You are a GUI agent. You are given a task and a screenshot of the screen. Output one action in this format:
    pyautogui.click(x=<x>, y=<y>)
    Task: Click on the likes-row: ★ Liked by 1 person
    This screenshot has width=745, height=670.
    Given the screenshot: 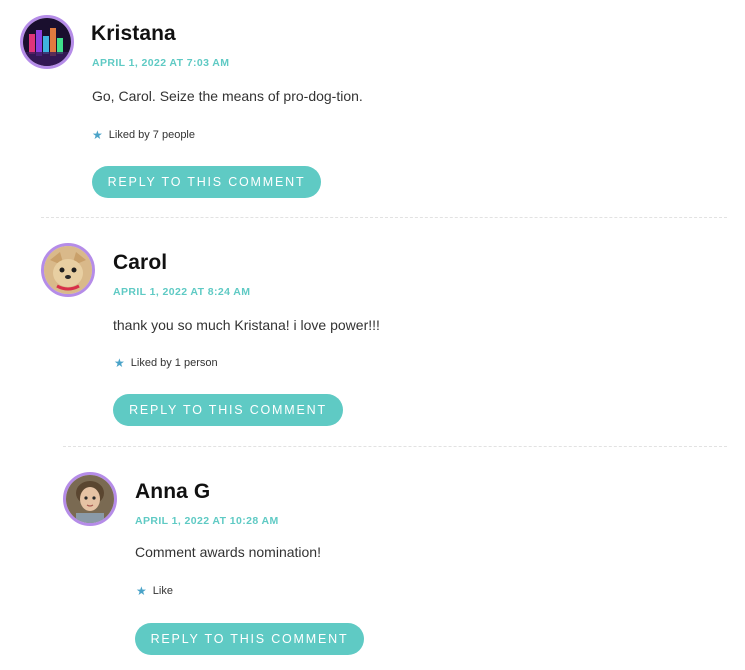 What is the action you would take?
    pyautogui.click(x=166, y=363)
    